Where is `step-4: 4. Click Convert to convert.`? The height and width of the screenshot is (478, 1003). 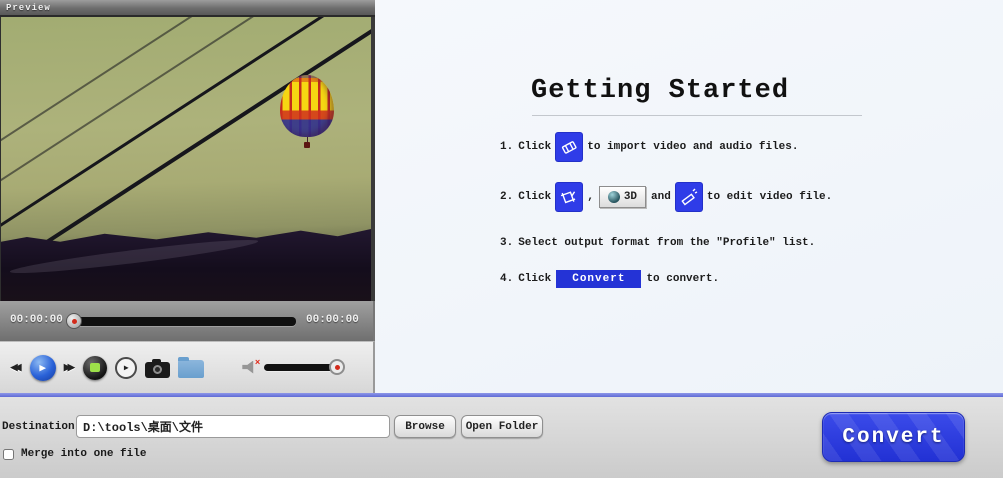 step-4: 4. Click Convert to convert. is located at coordinates (609, 279).